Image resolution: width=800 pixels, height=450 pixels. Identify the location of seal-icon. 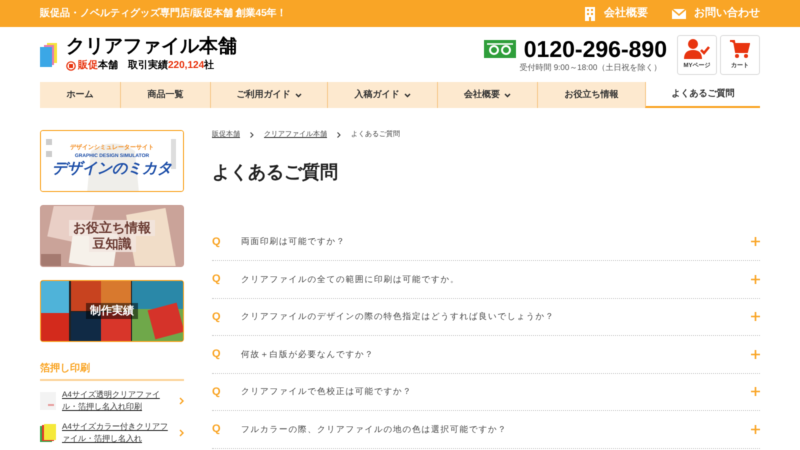
(71, 65).